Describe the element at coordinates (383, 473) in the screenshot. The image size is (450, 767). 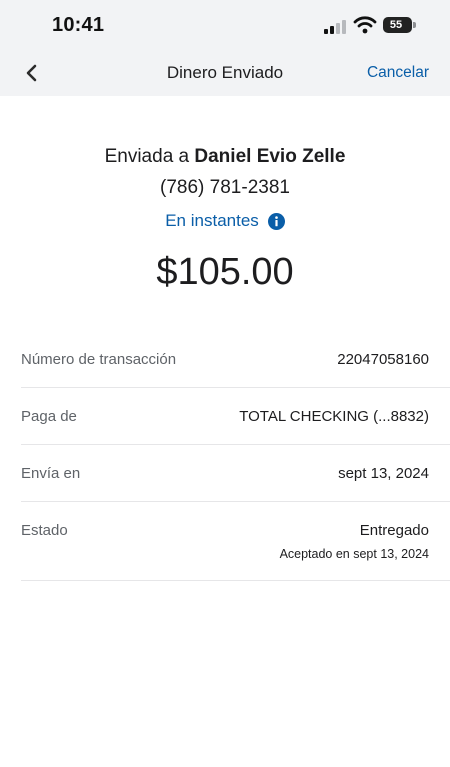
I see `send-on-value: sept 13, 2024` at that location.